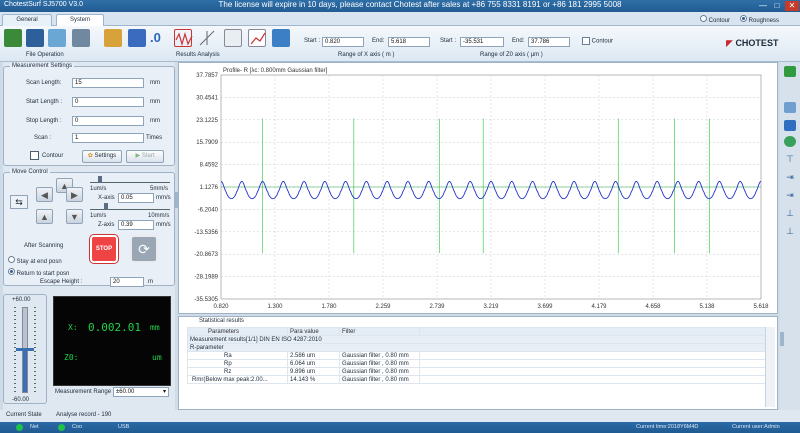 The height and width of the screenshot is (433, 800). I want to click on decimal-icon: .0, so click(159, 38).